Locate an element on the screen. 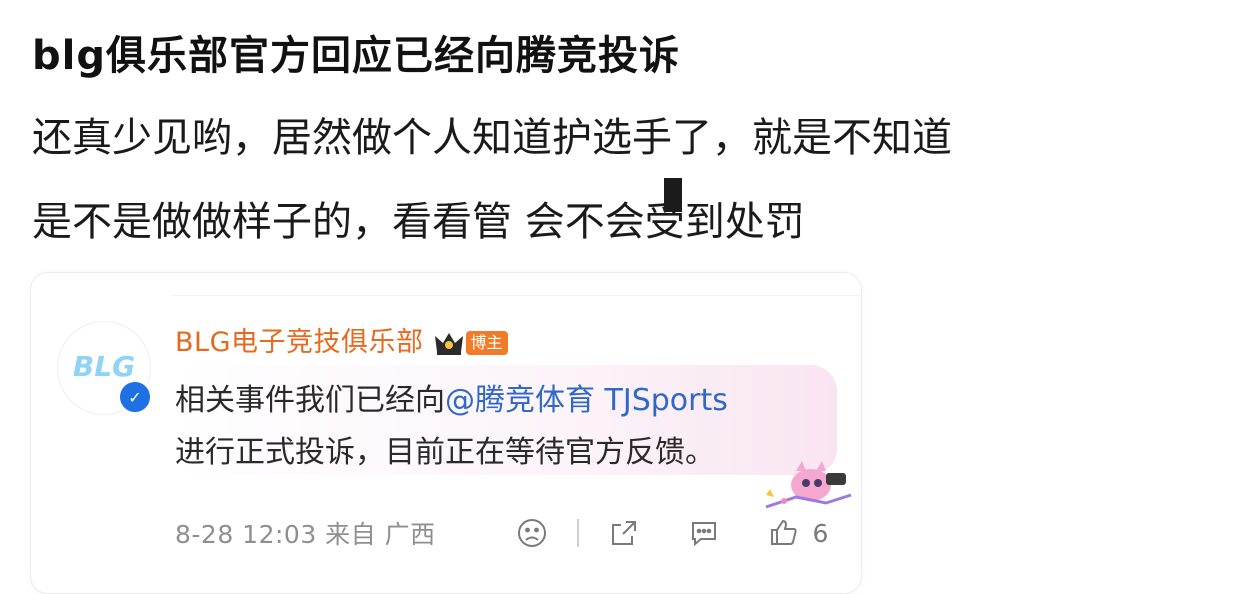  avatar-logo-text: BLG is located at coordinates (104, 366).